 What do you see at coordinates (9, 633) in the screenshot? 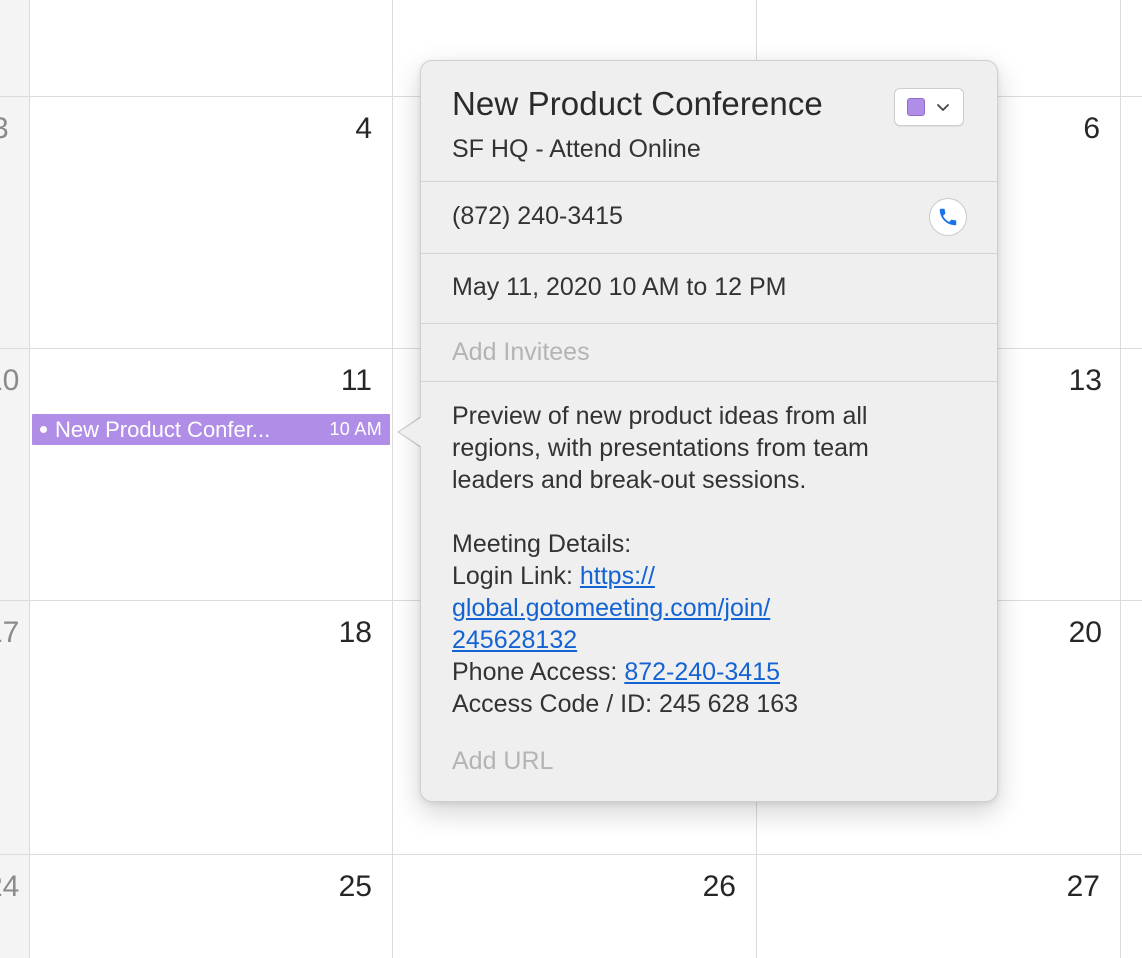
I see `day-number: 17` at bounding box center [9, 633].